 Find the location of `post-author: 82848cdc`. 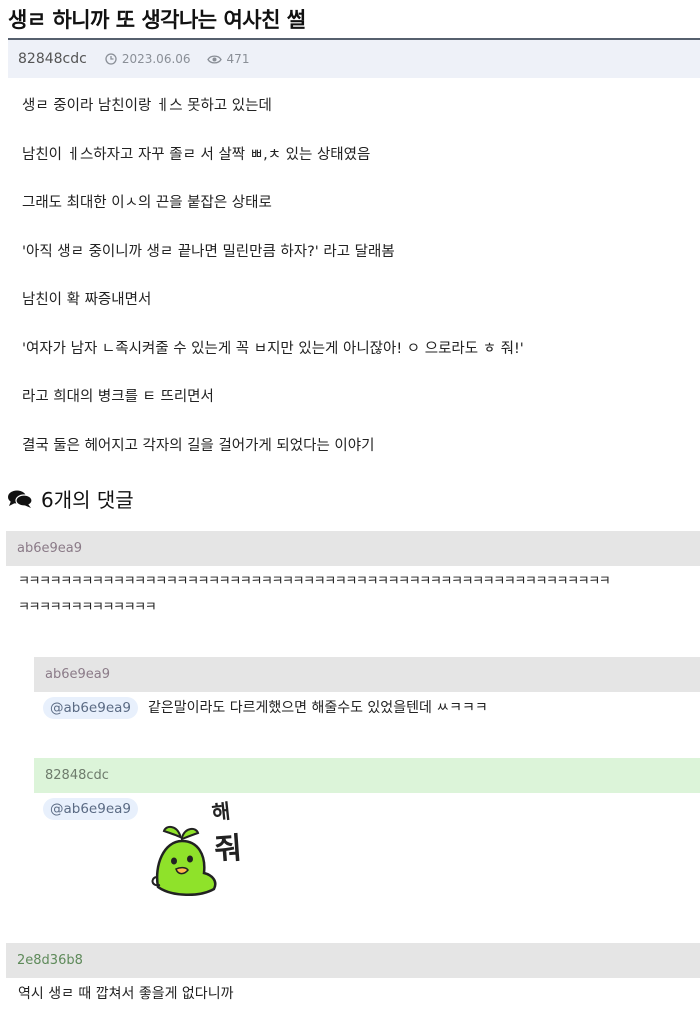

post-author: 82848cdc is located at coordinates (52, 59).